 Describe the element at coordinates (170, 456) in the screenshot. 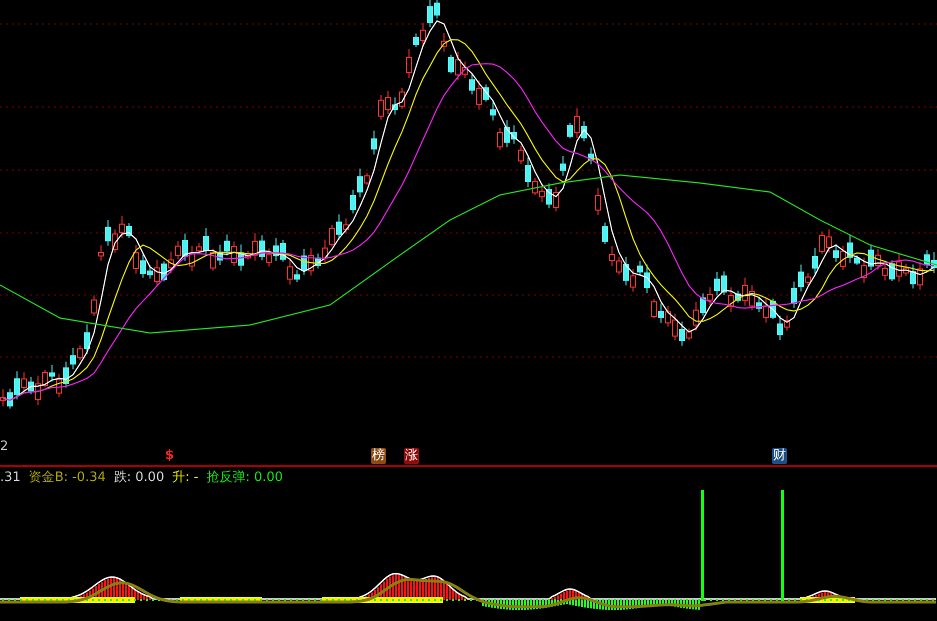

I see `signal-marker: $` at that location.